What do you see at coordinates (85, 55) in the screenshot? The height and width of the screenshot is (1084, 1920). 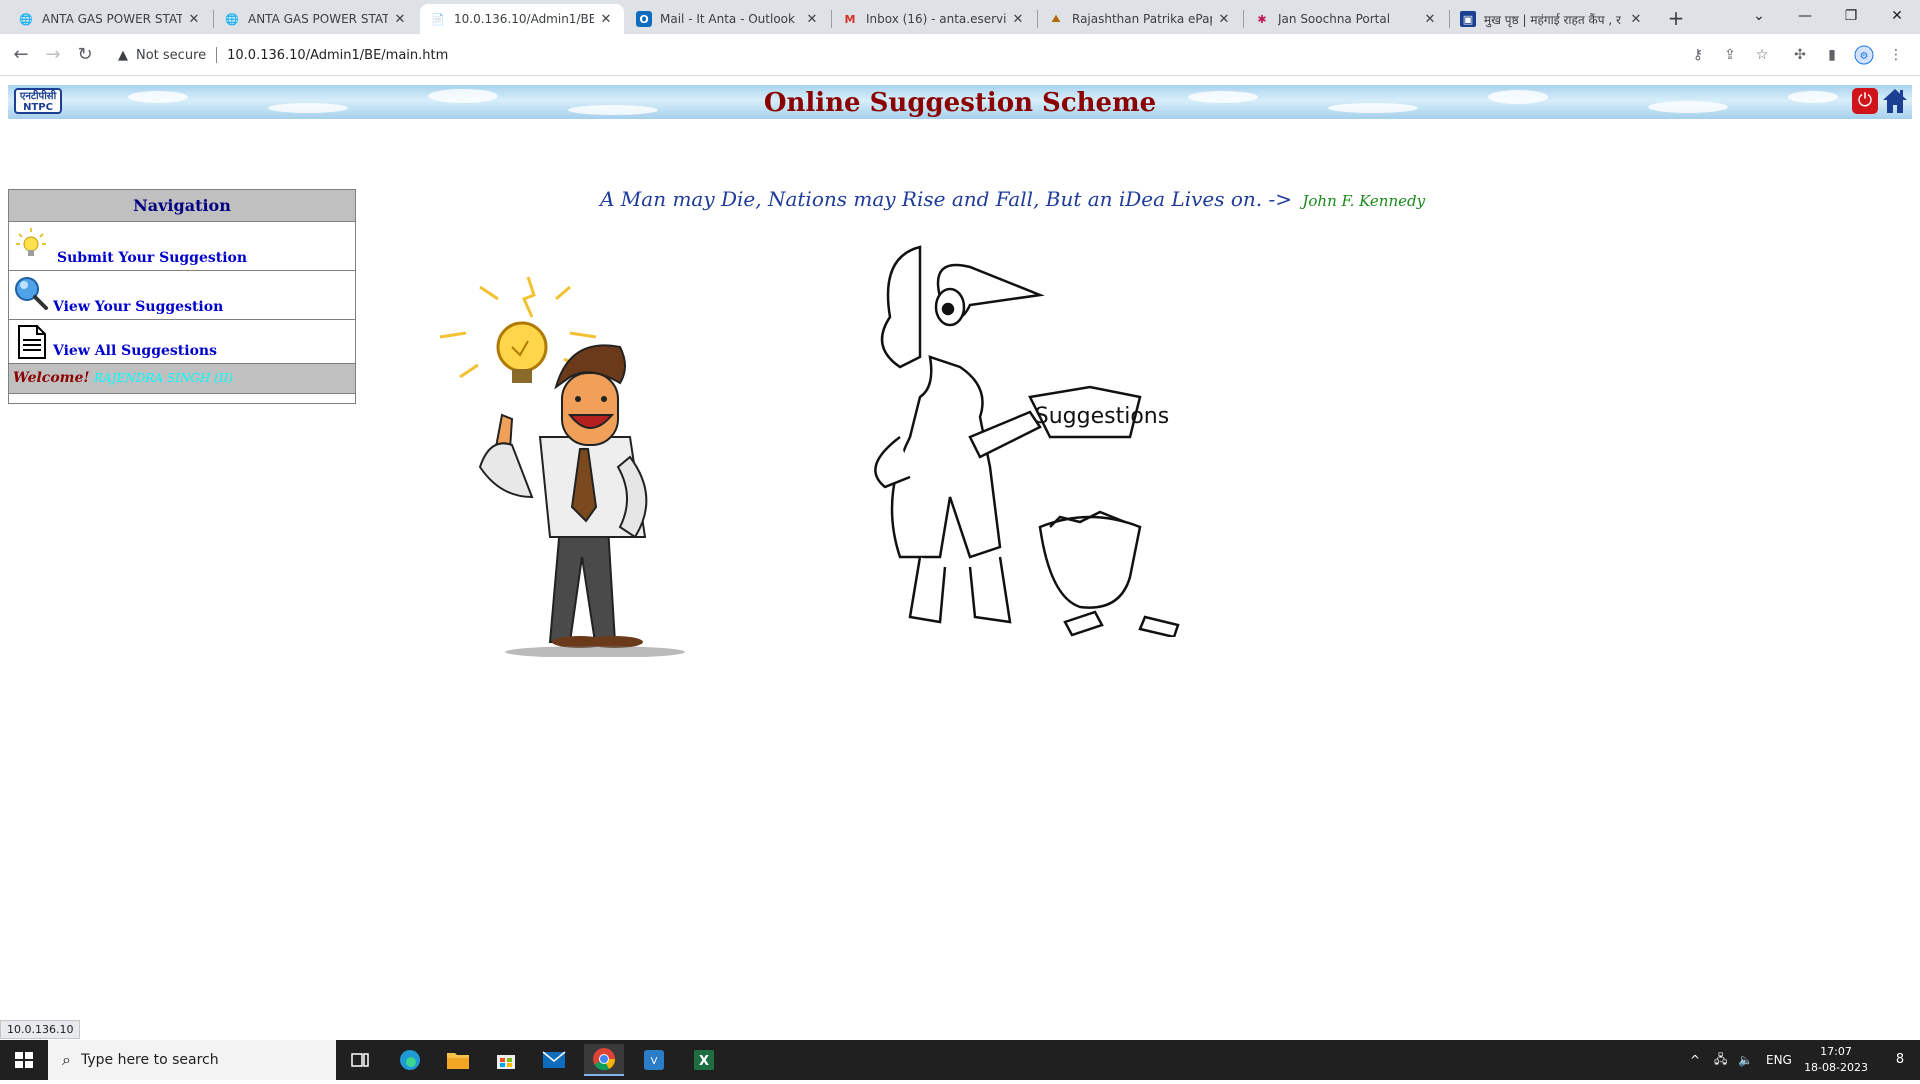 I see `reload-button: ↻` at bounding box center [85, 55].